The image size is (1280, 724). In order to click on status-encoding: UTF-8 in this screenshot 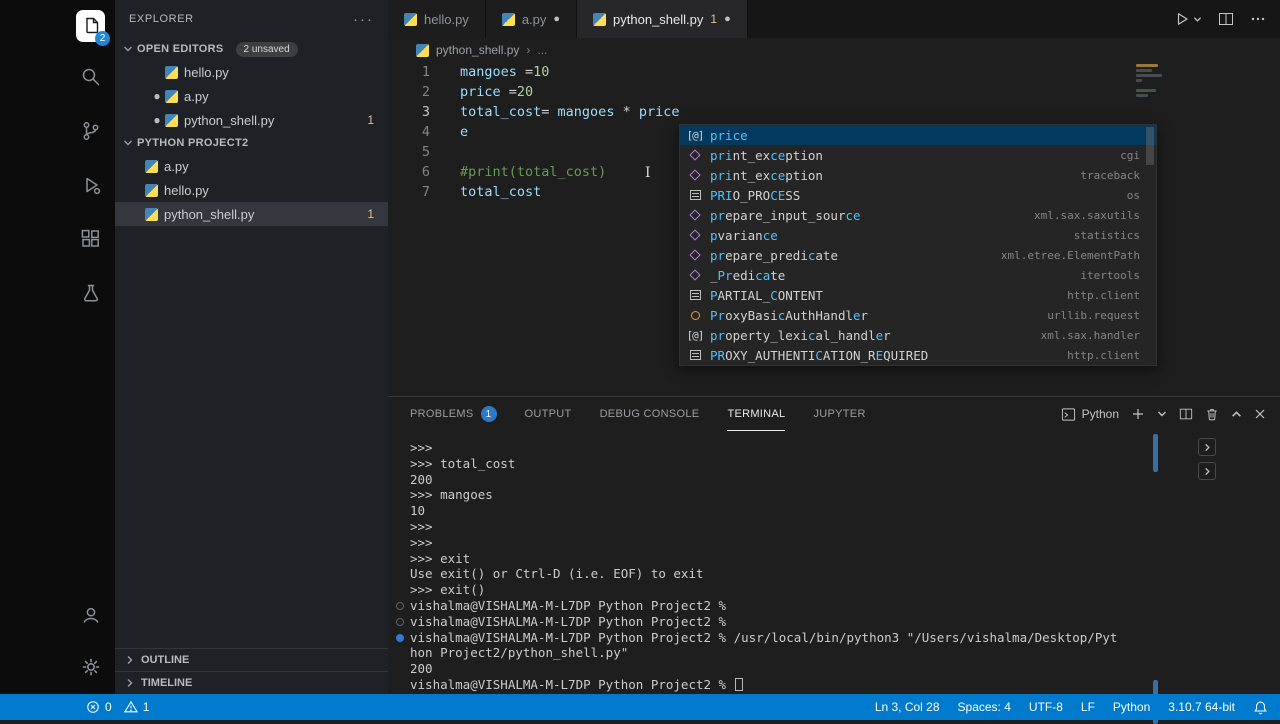, I will do `click(1046, 707)`.